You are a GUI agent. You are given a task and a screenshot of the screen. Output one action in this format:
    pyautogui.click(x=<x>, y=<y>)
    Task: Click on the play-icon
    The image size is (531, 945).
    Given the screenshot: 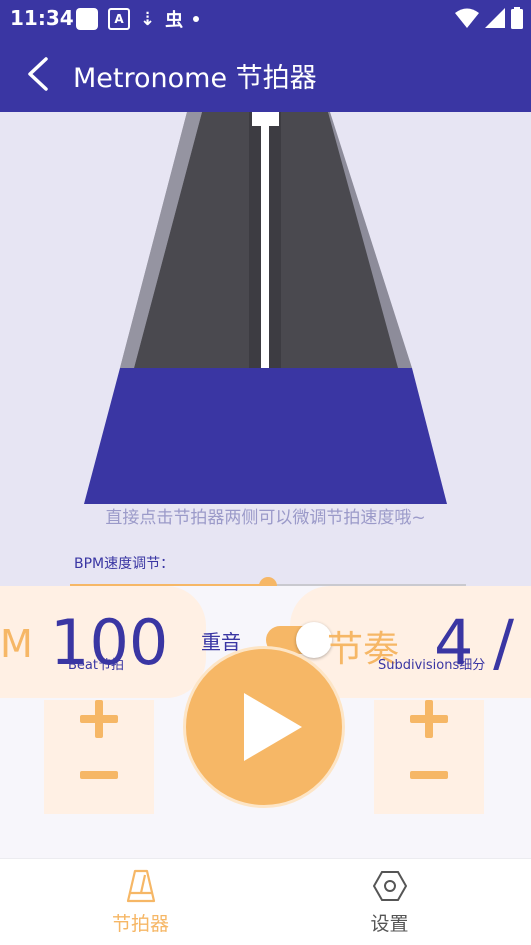 What is the action you would take?
    pyautogui.click(x=273, y=727)
    